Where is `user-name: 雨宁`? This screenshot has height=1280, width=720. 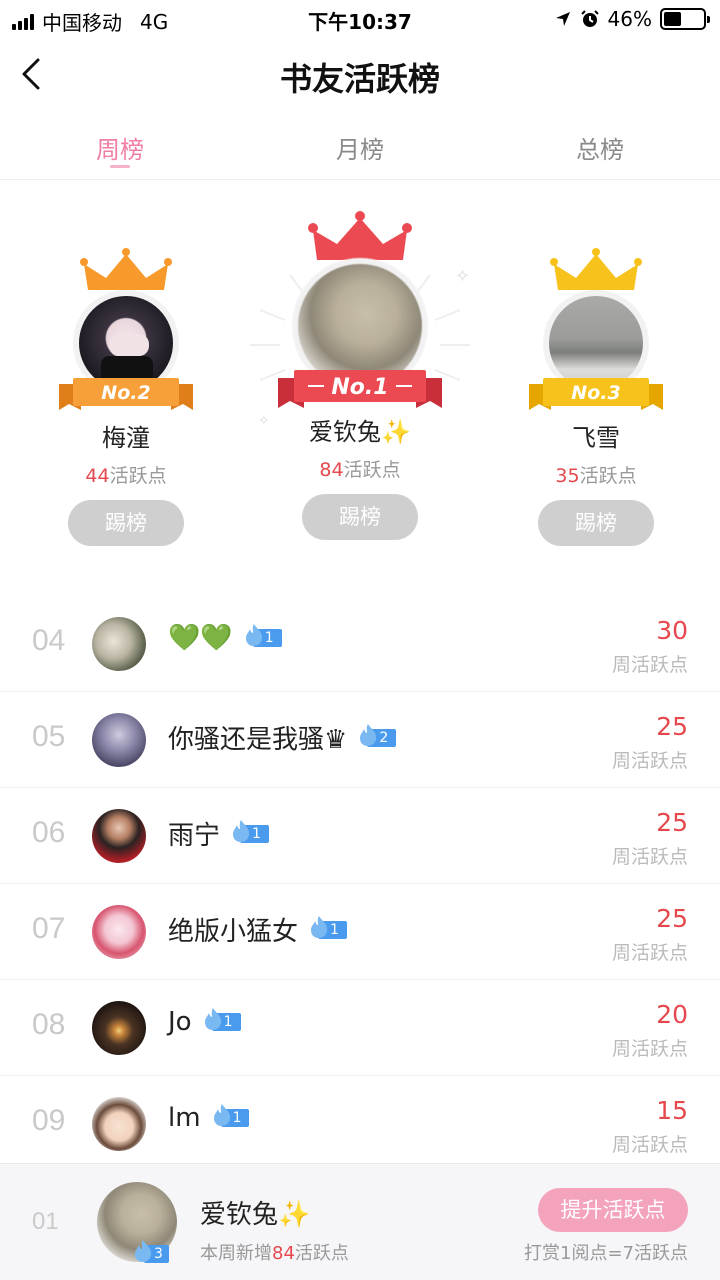
user-name: 雨宁 is located at coordinates (194, 836).